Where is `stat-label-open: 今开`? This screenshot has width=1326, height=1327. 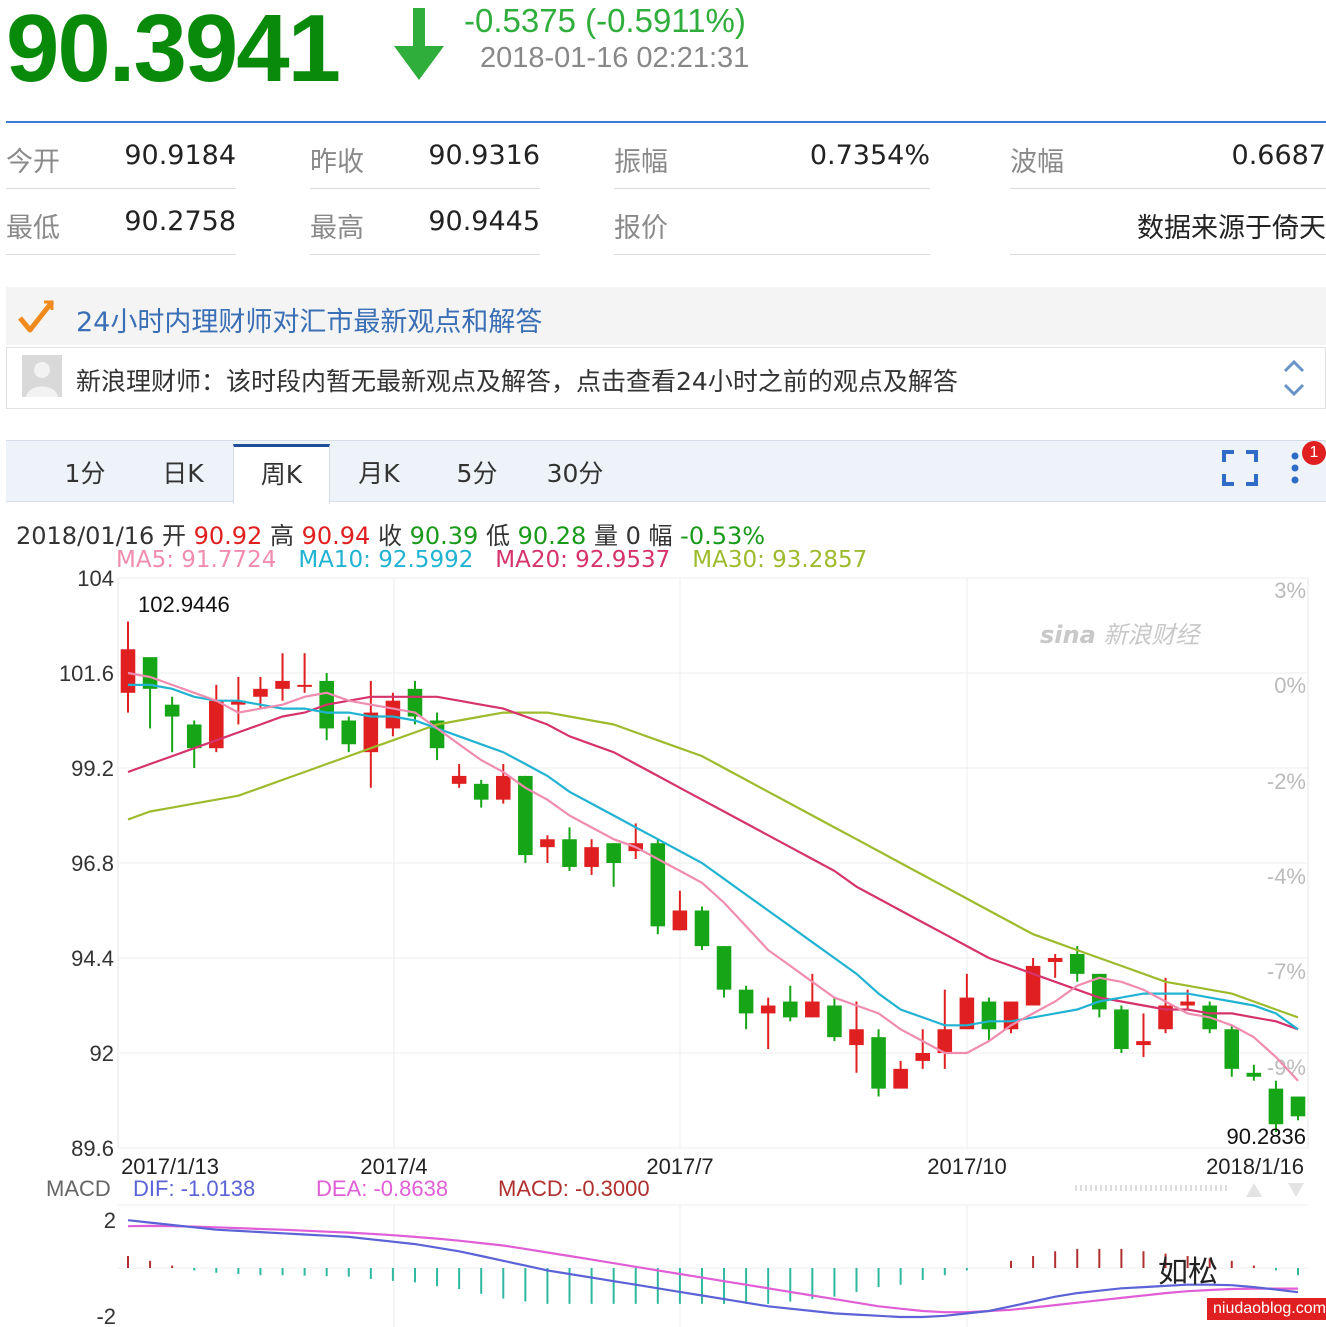
stat-label-open: 今开 is located at coordinates (33, 162).